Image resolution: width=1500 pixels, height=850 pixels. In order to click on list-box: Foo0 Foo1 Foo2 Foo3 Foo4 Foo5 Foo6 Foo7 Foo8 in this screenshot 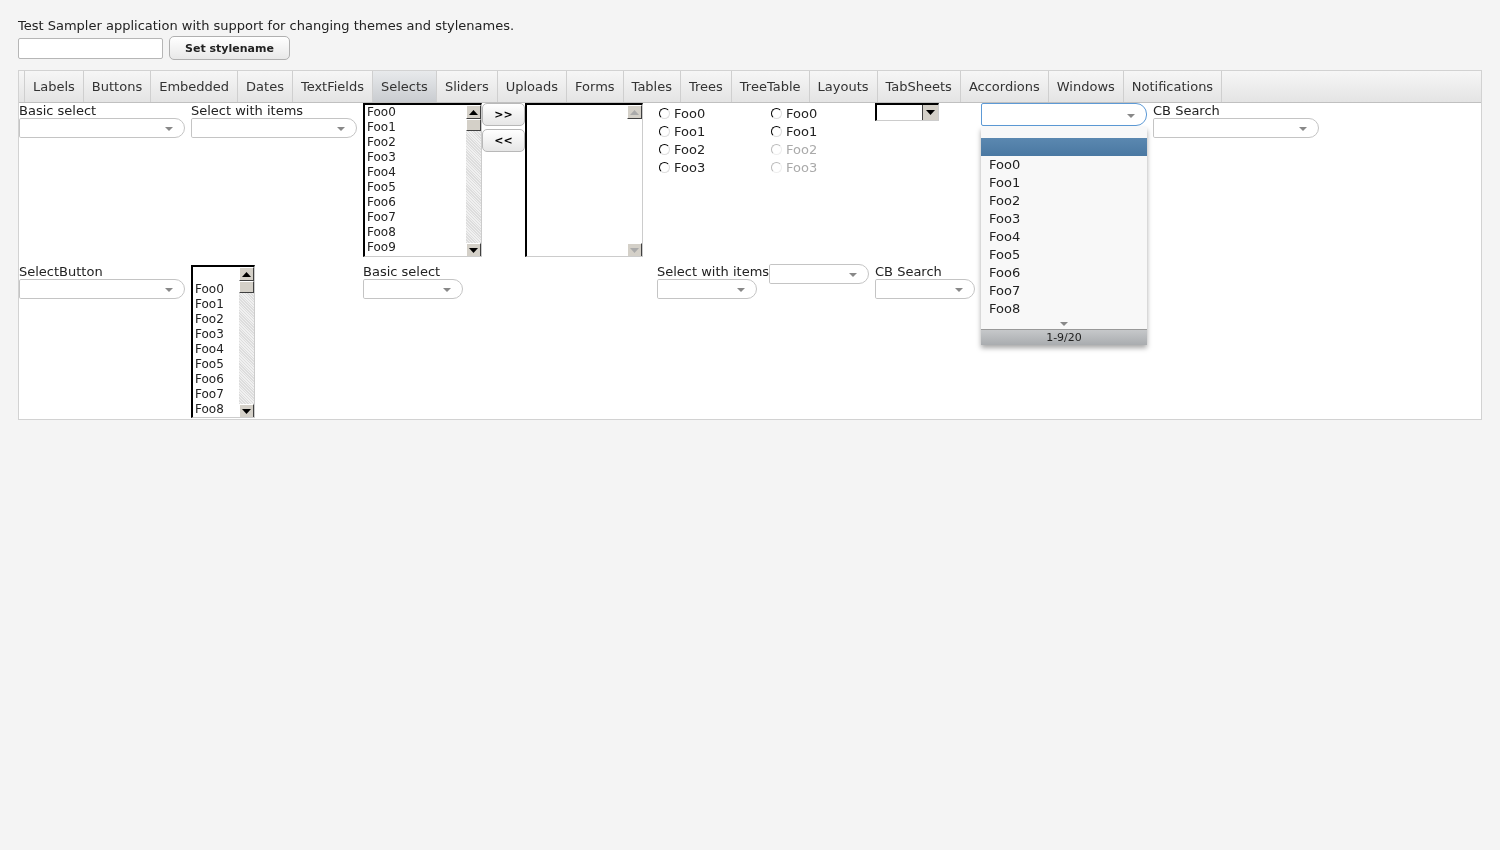, I will do `click(223, 341)`.